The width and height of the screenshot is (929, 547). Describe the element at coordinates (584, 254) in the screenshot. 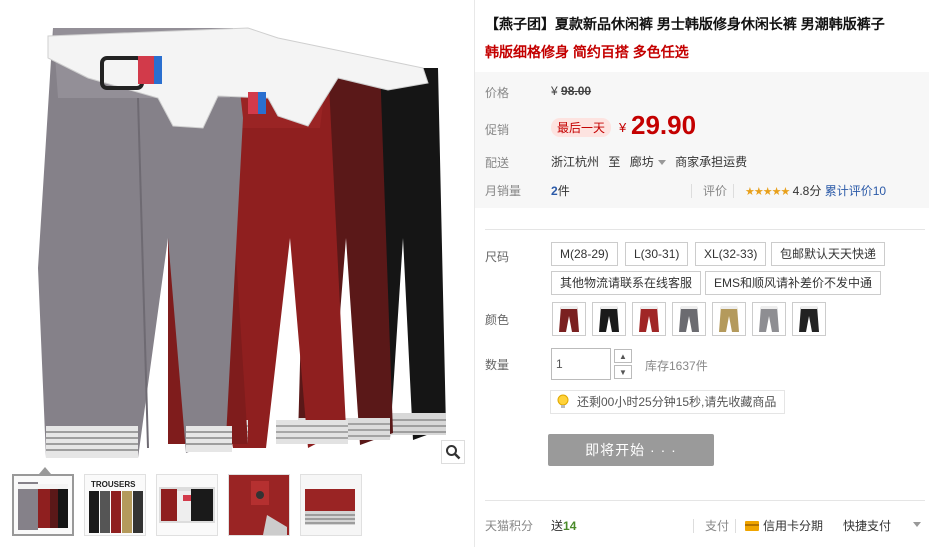

I see `size-option-m: M(28-29)` at that location.